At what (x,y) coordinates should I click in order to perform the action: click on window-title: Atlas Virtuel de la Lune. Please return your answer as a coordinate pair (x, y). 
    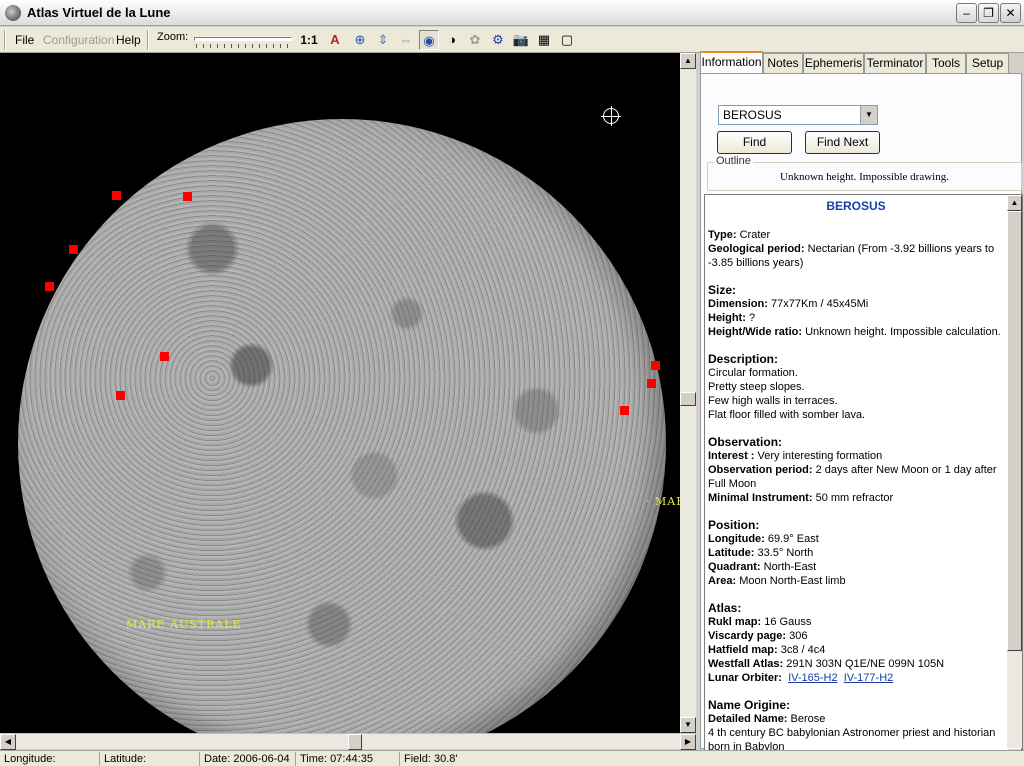
    Looking at the image, I should click on (99, 12).